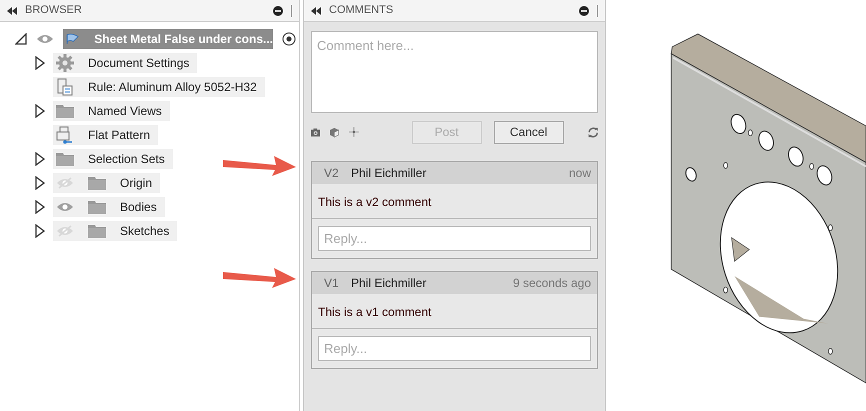 The width and height of the screenshot is (866, 411). What do you see at coordinates (111, 111) in the screenshot?
I see `browser-item: Named Views` at bounding box center [111, 111].